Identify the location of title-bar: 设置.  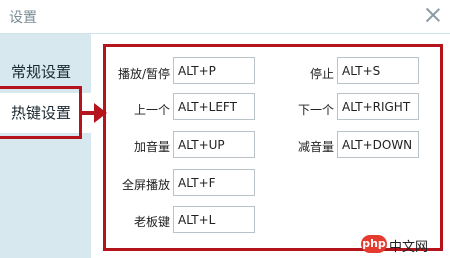
(225, 17).